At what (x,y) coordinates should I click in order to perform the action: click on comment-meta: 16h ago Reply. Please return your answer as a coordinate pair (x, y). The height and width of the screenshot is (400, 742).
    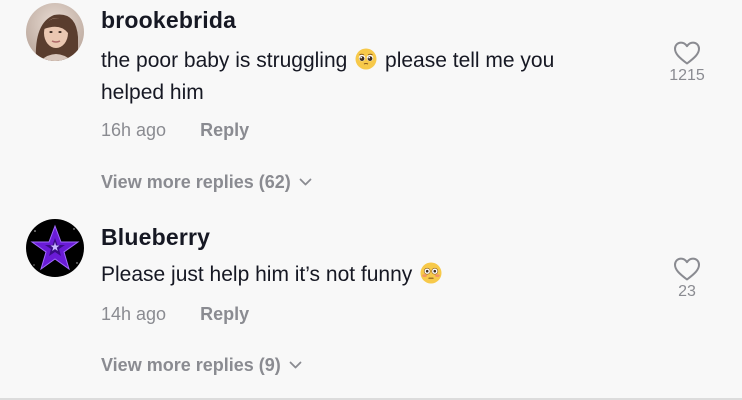
    Looking at the image, I should click on (175, 130).